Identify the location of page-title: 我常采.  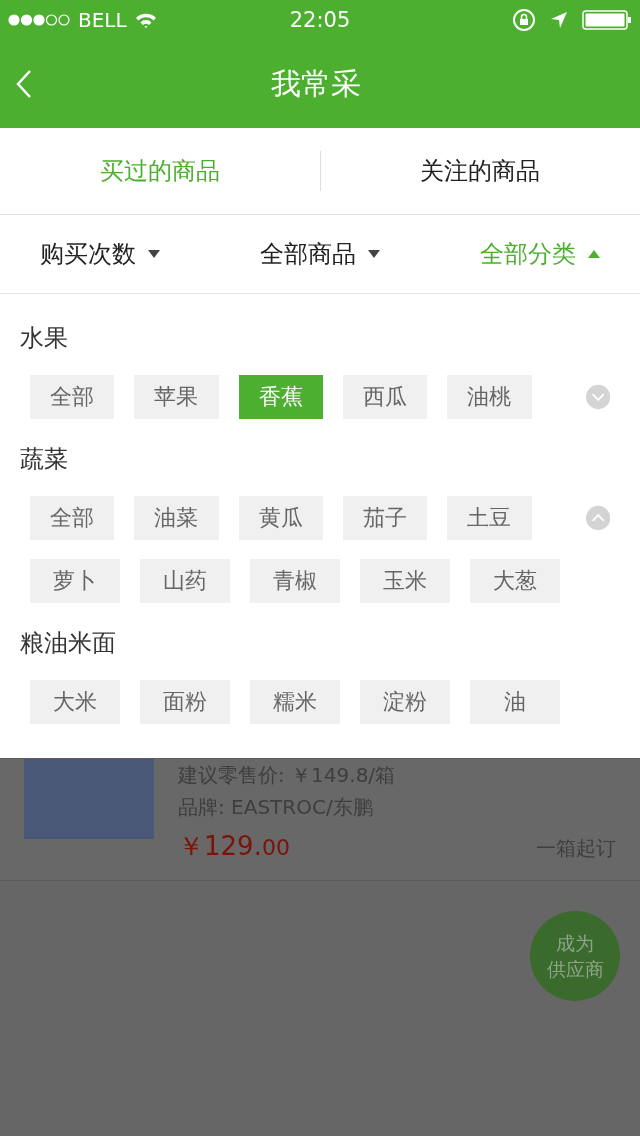
(316, 83).